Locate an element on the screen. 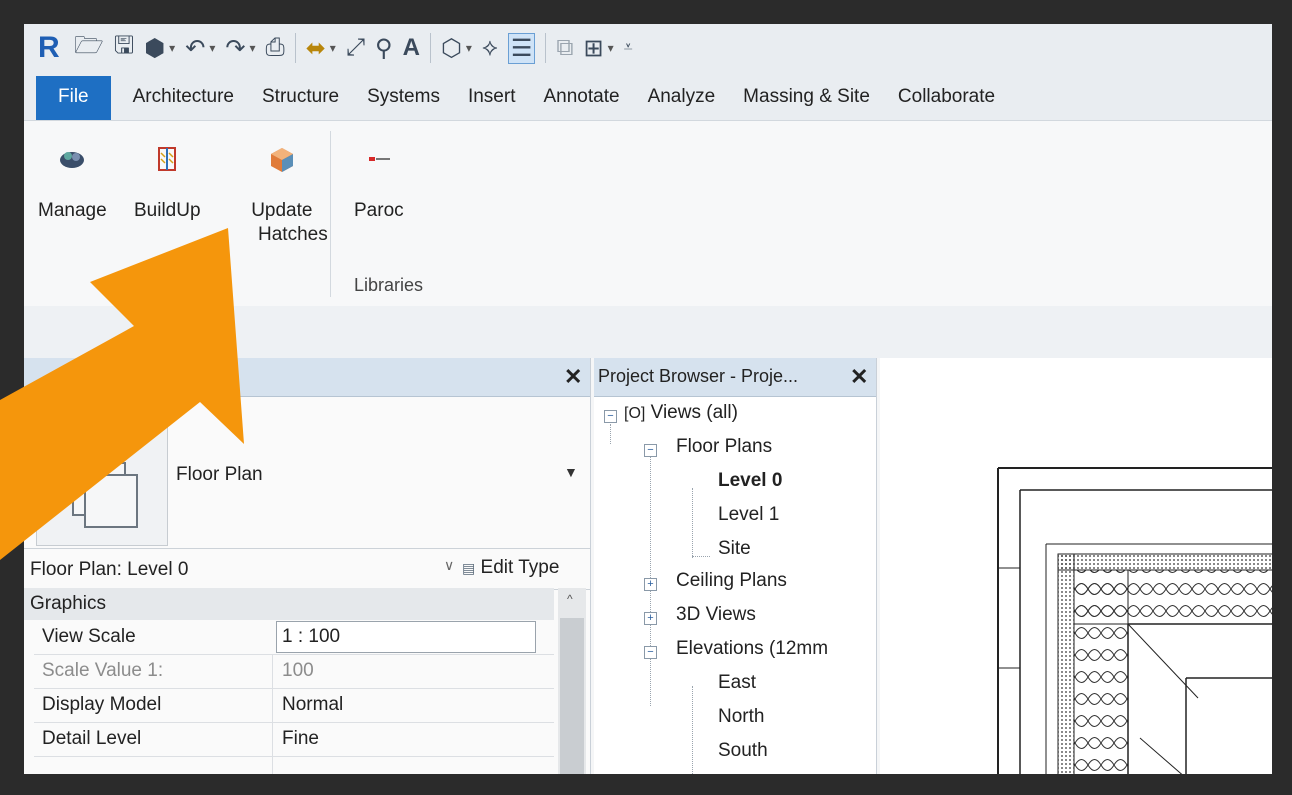  section-icon: ⟡ is located at coordinates (490, 48).